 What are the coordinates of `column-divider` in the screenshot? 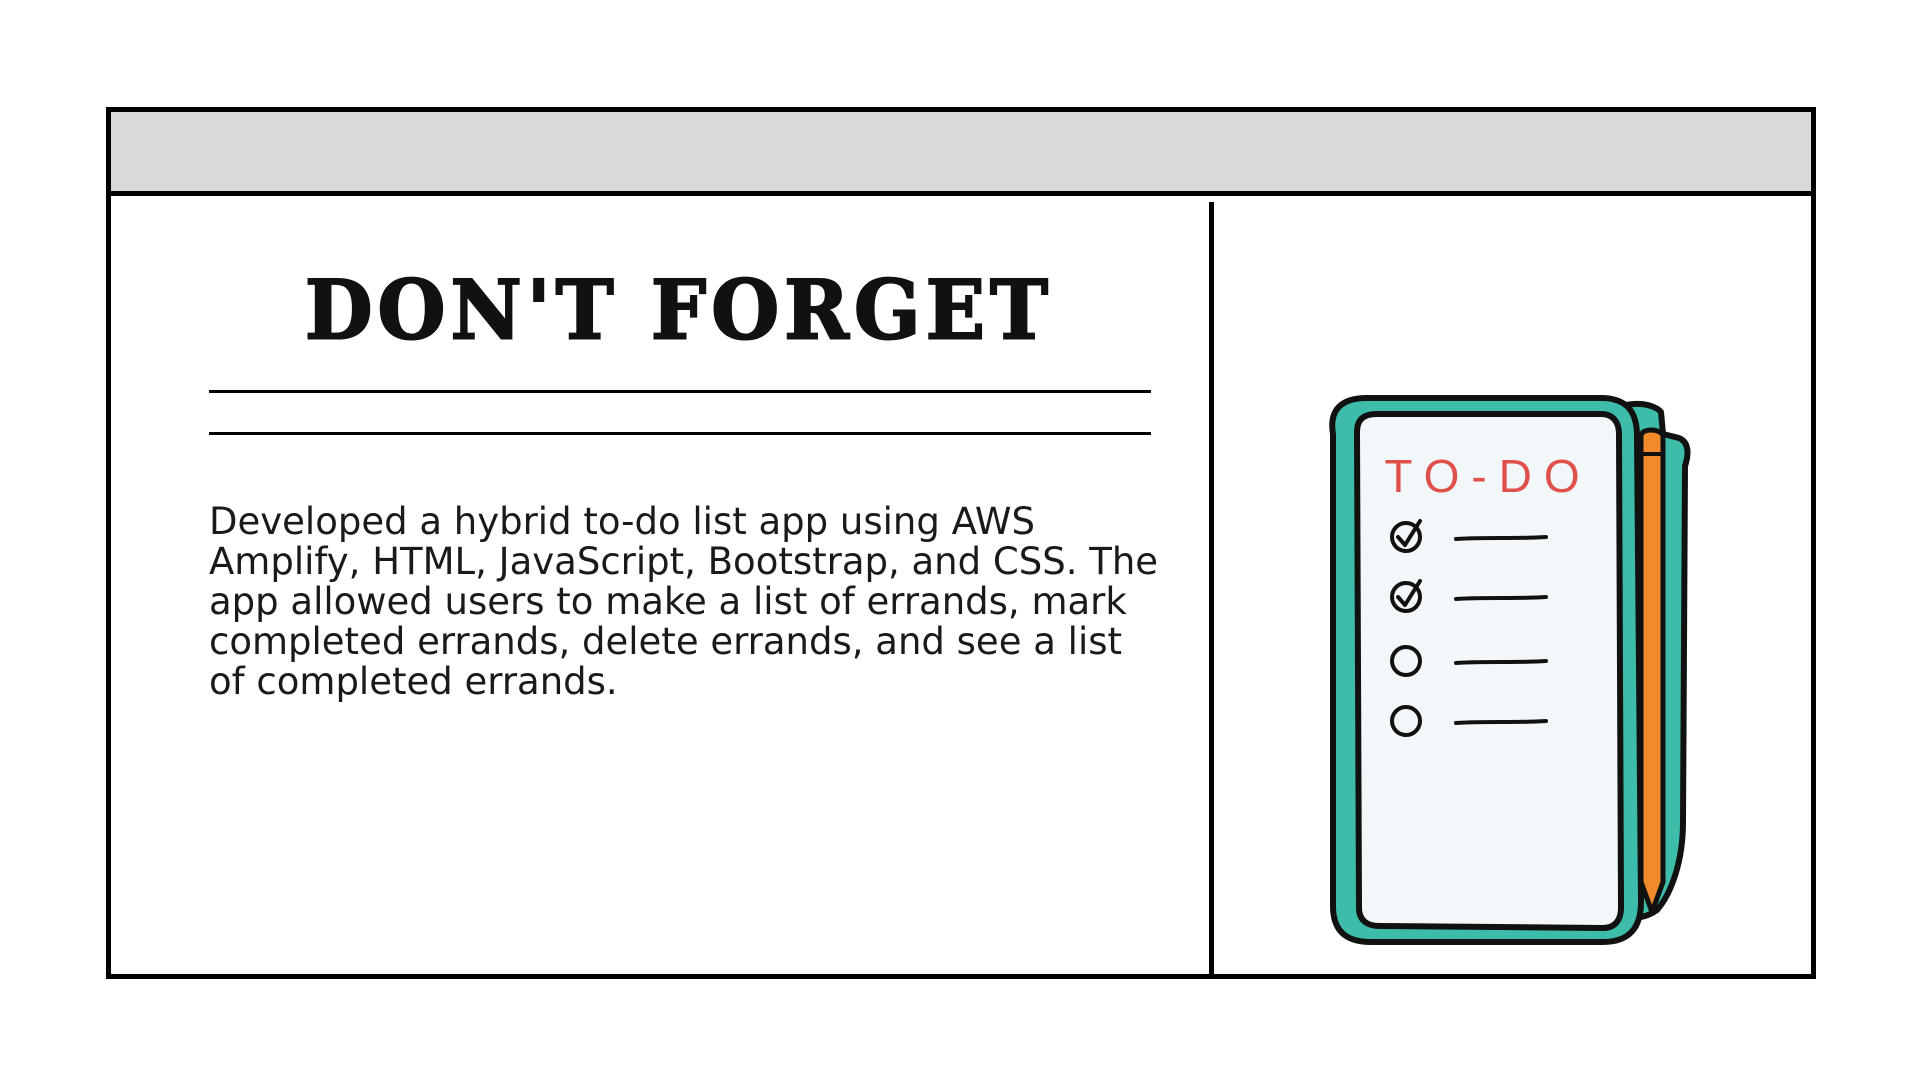 It's located at (1211, 588).